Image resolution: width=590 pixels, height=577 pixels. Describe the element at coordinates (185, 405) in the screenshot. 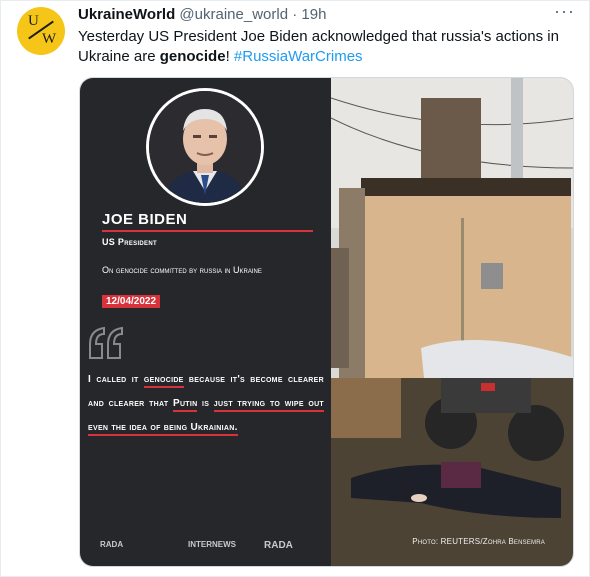

I see `quote-underlined-putin: Putin` at that location.